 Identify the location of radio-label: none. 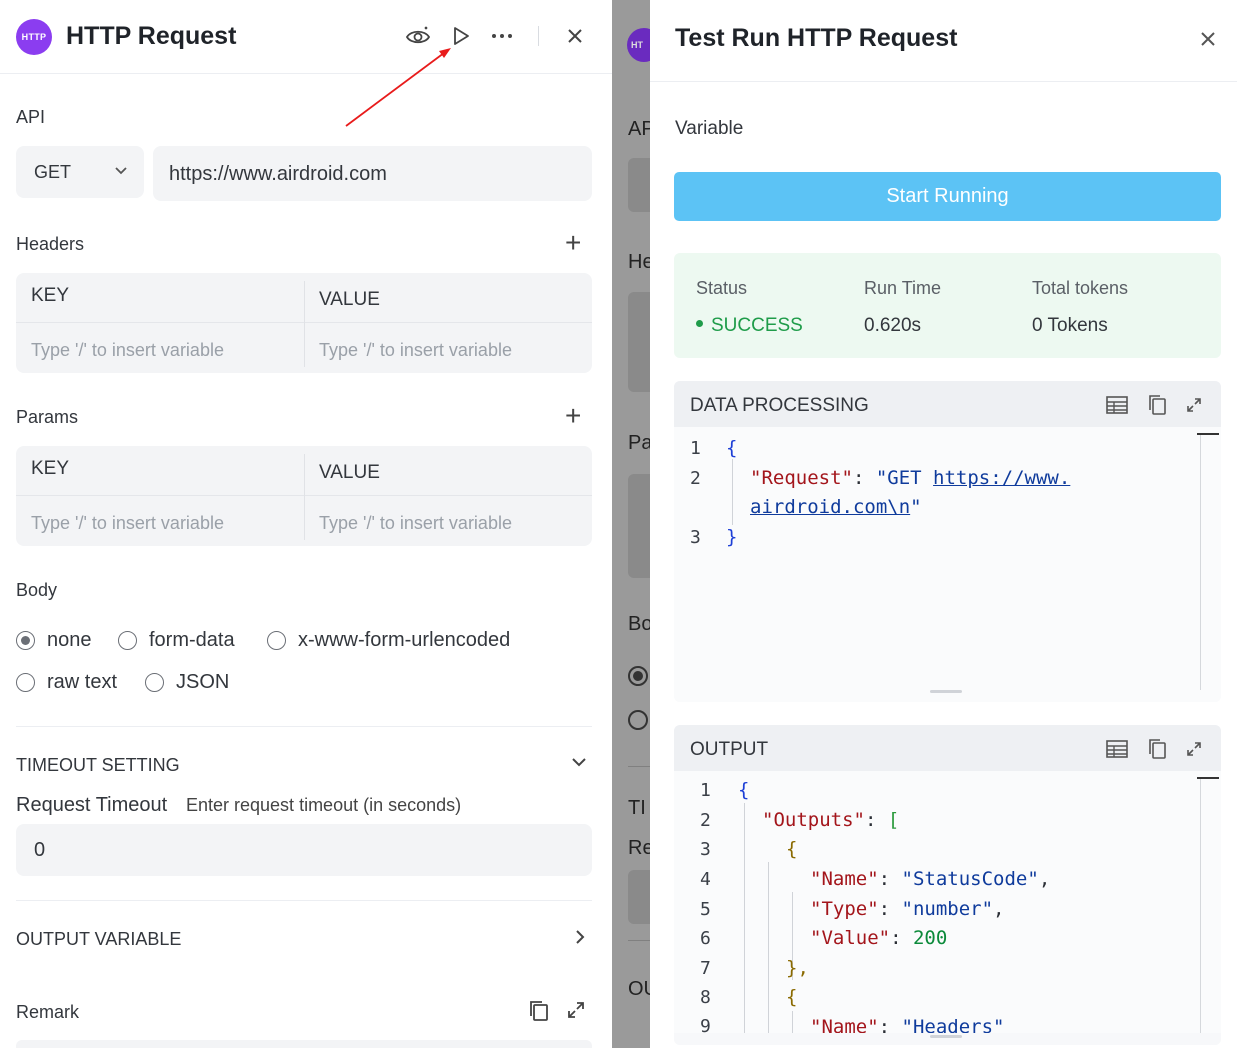
(69, 640).